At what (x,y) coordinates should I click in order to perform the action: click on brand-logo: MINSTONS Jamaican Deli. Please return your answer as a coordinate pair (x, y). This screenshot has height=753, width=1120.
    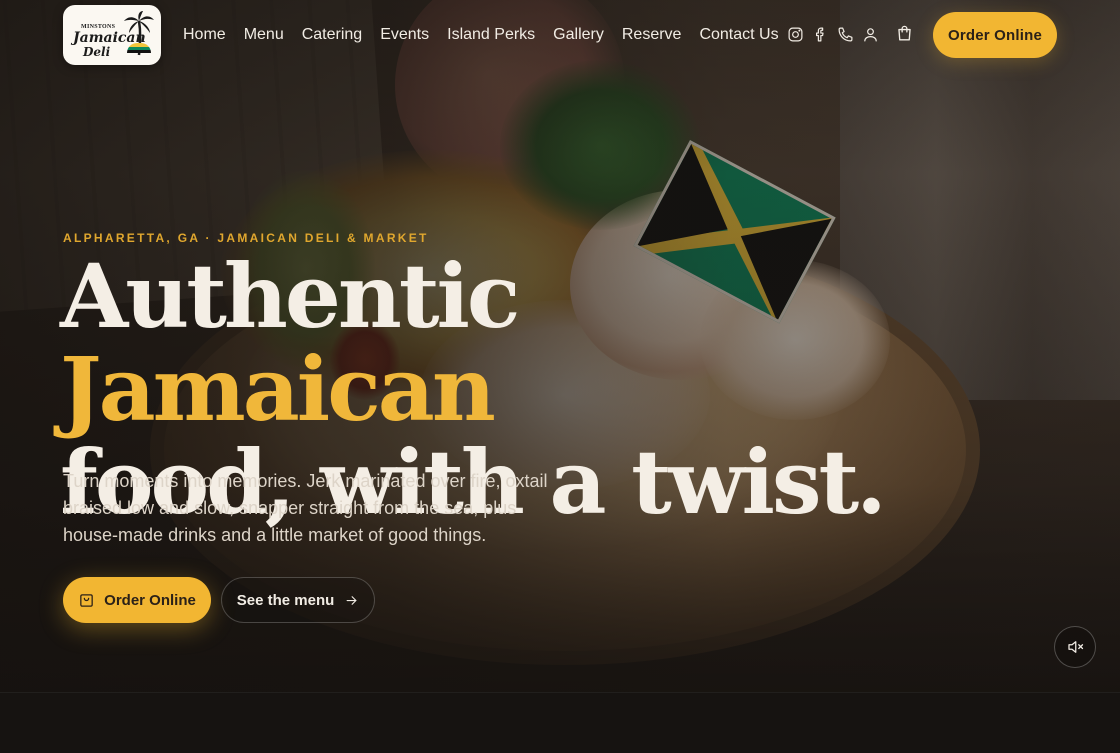
    Looking at the image, I should click on (112, 35).